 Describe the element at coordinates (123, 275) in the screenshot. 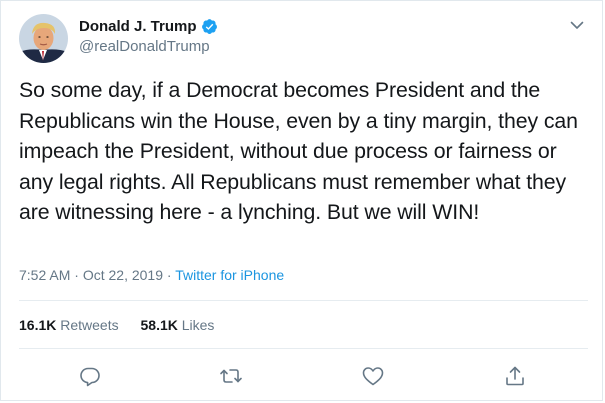

I see `tweet-date: Oct 22, 2019` at that location.